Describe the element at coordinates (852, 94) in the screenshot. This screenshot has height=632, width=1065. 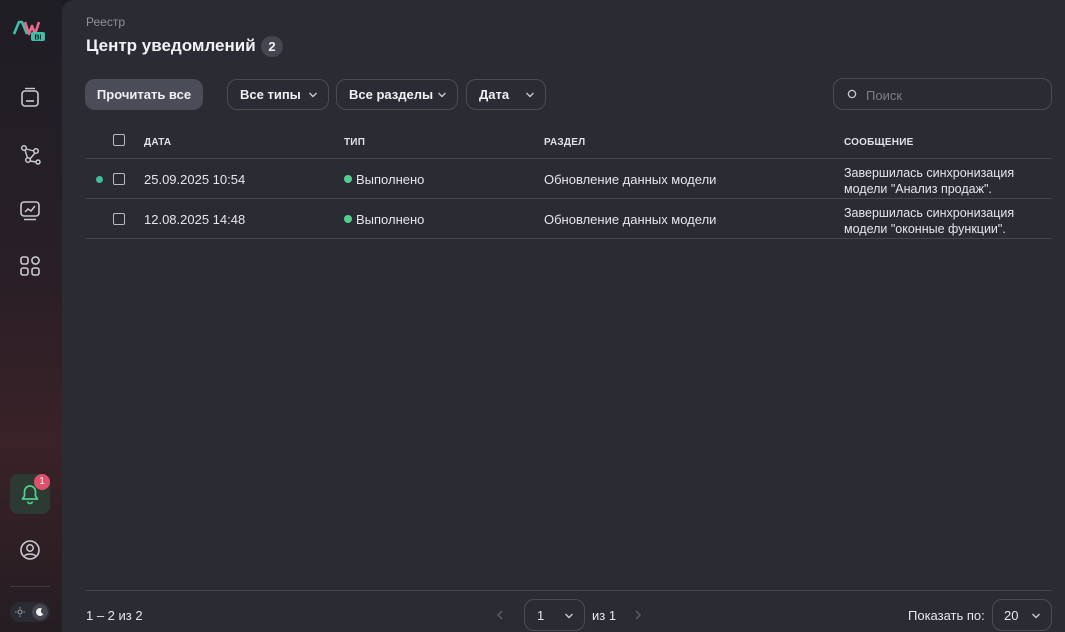
I see `search-icon` at that location.